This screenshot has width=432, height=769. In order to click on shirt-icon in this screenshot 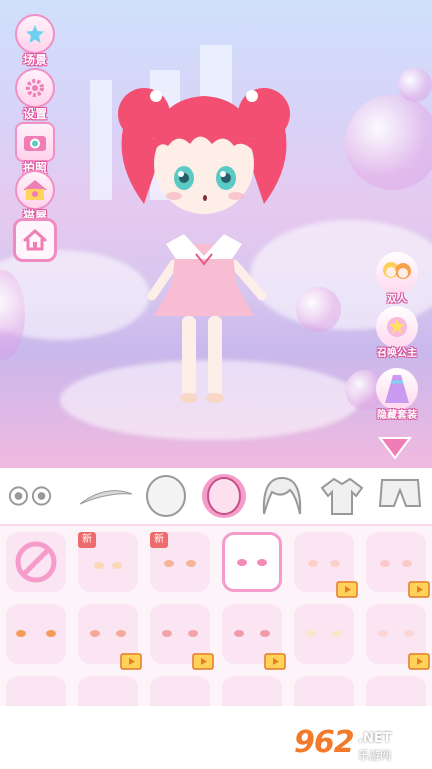, I will do `click(342, 496)`.